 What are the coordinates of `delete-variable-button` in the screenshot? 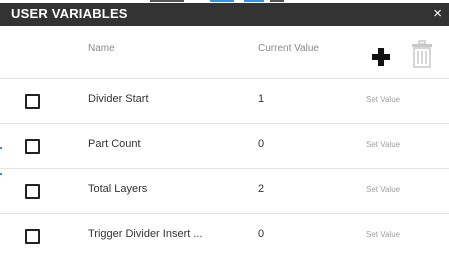 It's located at (422, 54).